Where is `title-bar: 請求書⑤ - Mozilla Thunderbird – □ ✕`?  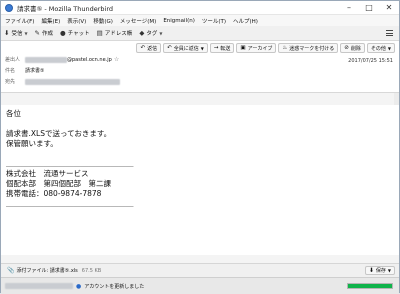 title-bar: 請求書⑤ - Mozilla Thunderbird – □ ✕ is located at coordinates (200, 8).